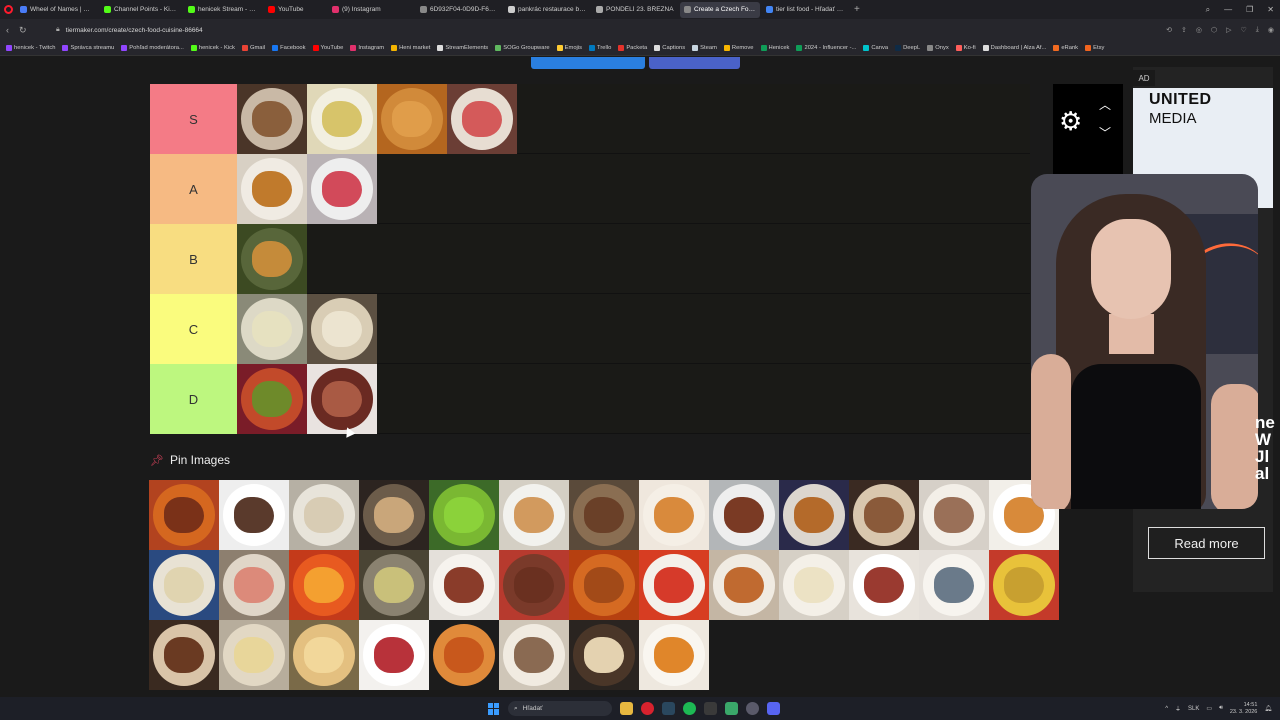 The height and width of the screenshot is (720, 1280). I want to click on volume-icon: 🔊︎, so click(1221, 708).